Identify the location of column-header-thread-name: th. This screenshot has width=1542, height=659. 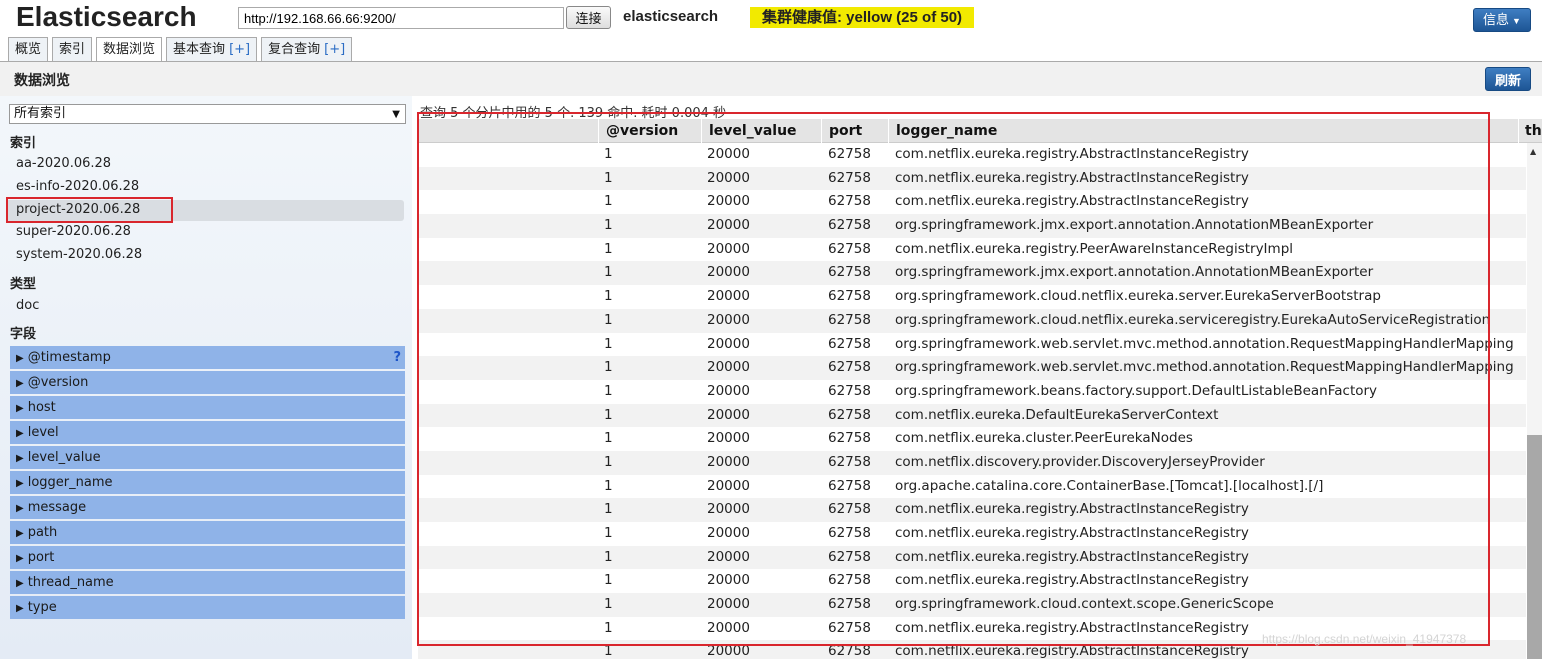
(1530, 131).